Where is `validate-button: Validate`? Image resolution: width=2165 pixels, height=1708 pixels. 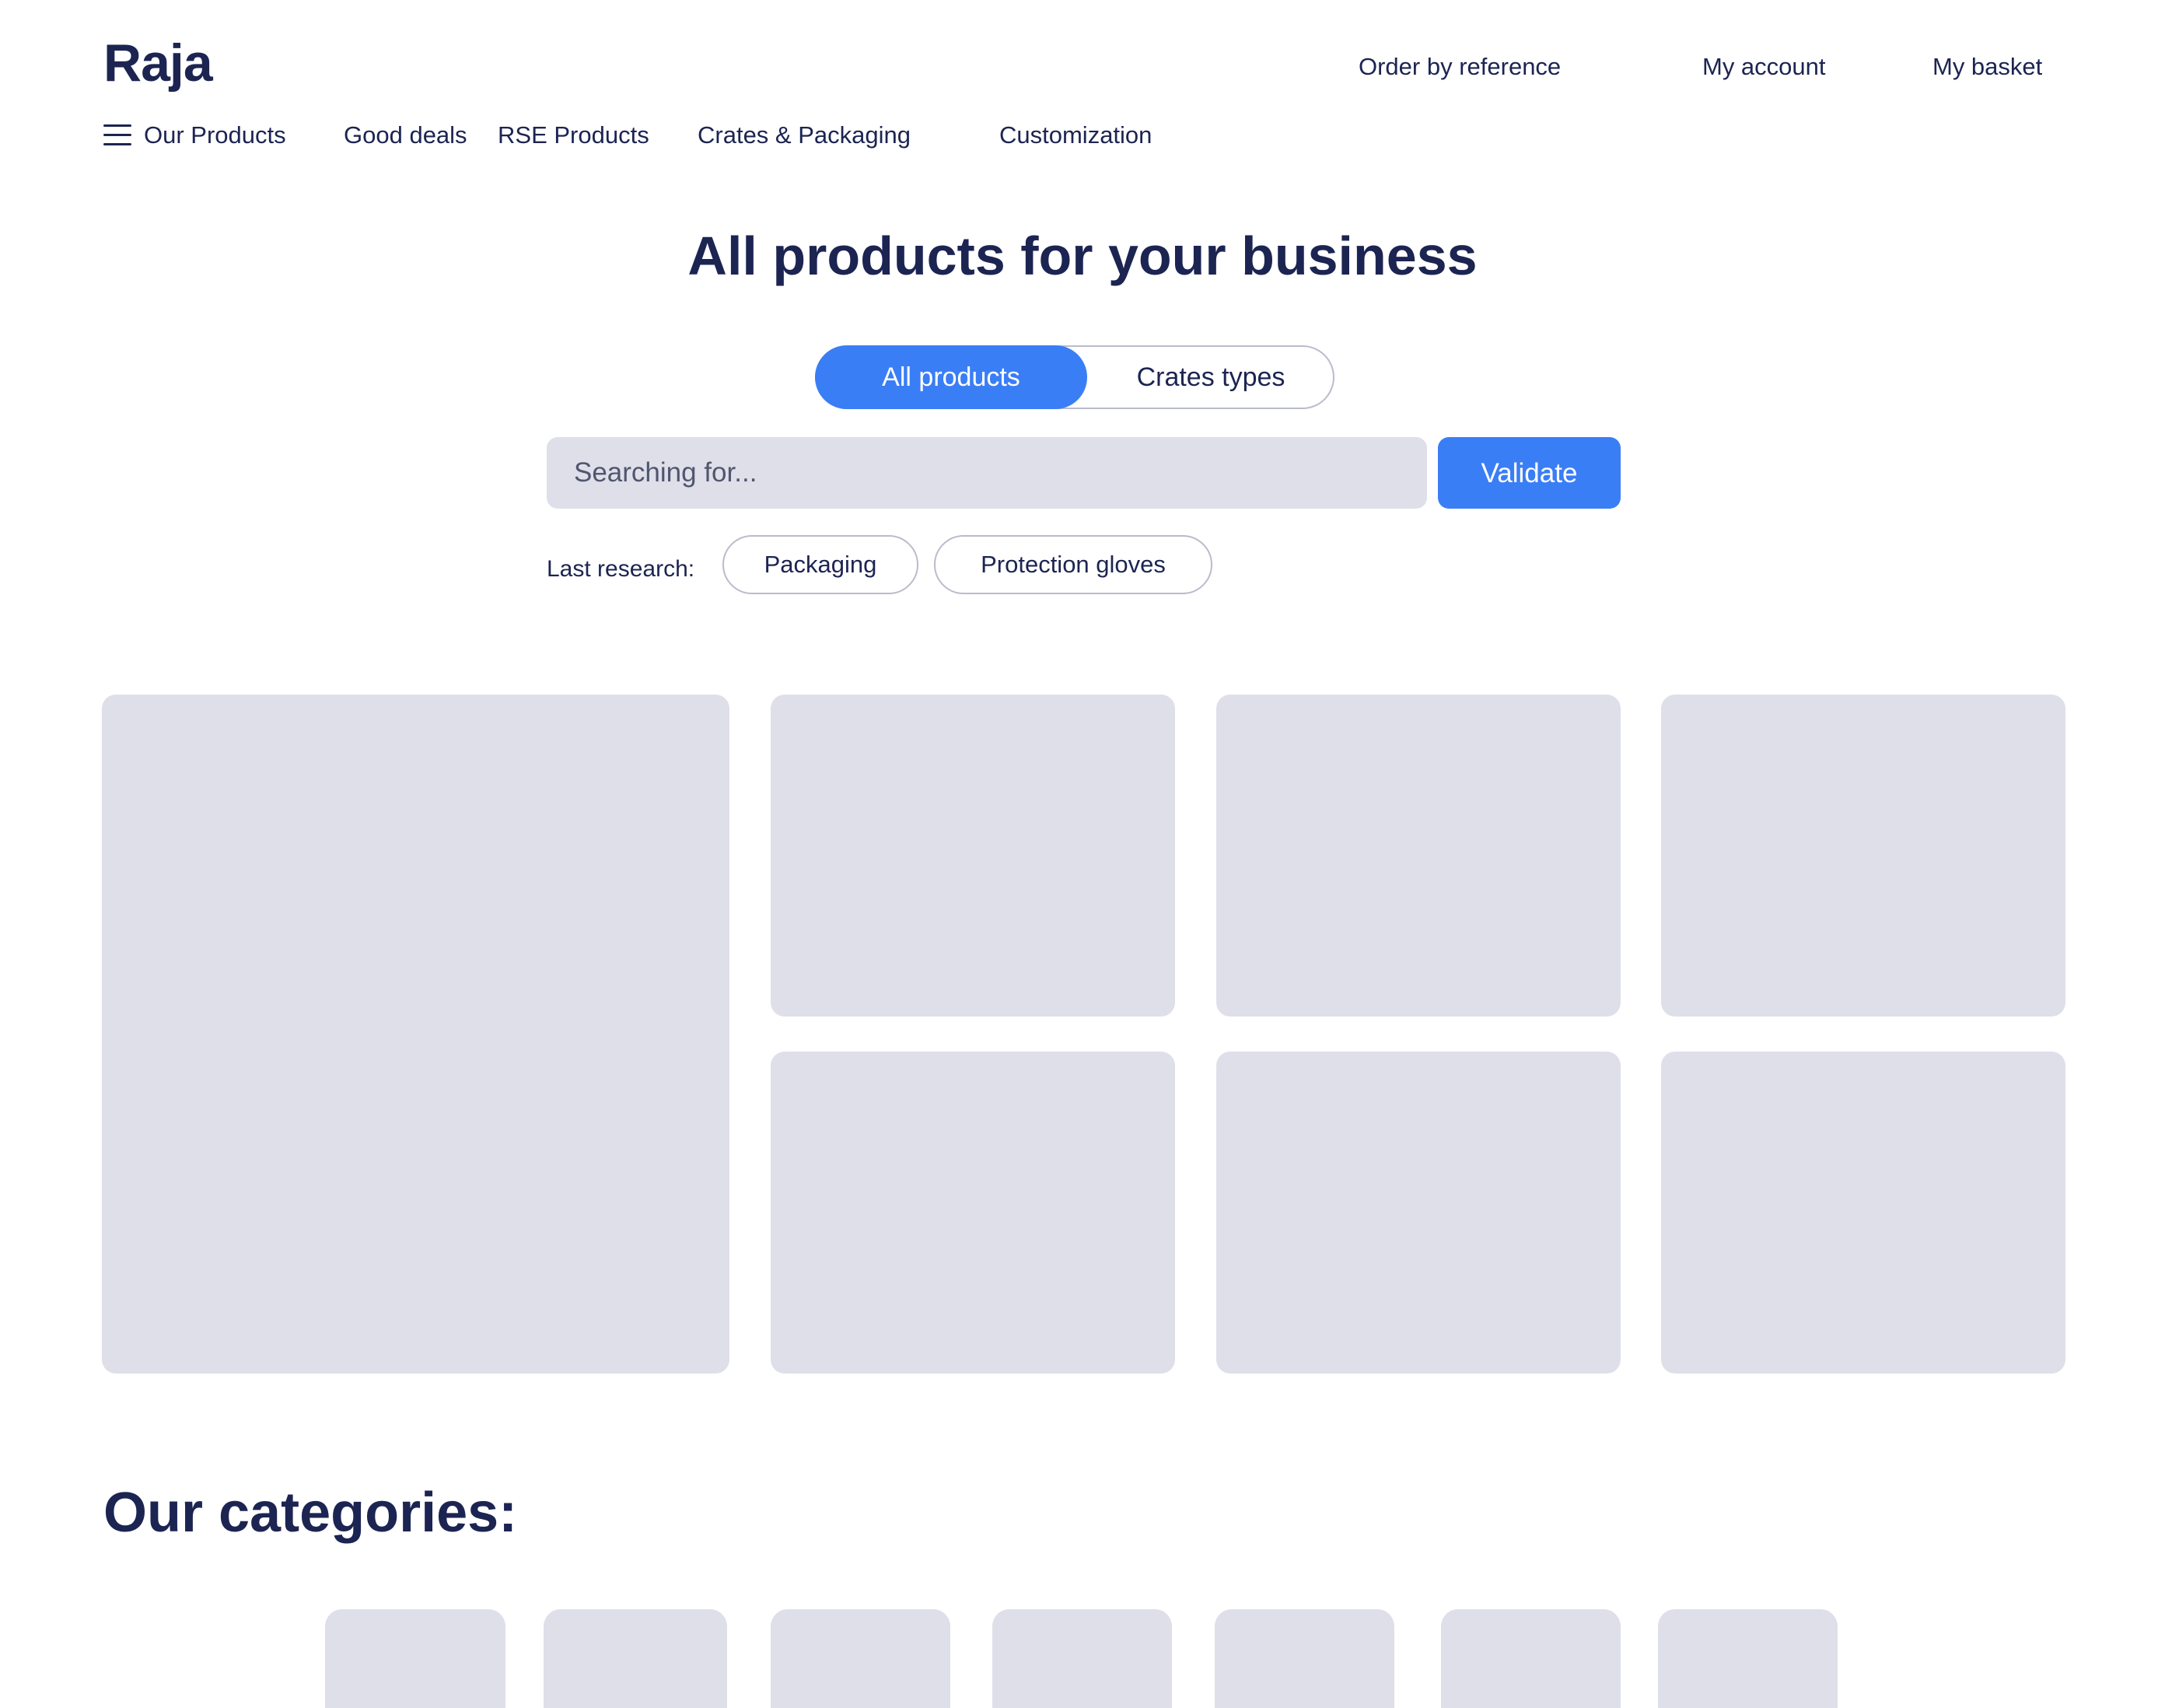
validate-button: Validate is located at coordinates (1530, 473).